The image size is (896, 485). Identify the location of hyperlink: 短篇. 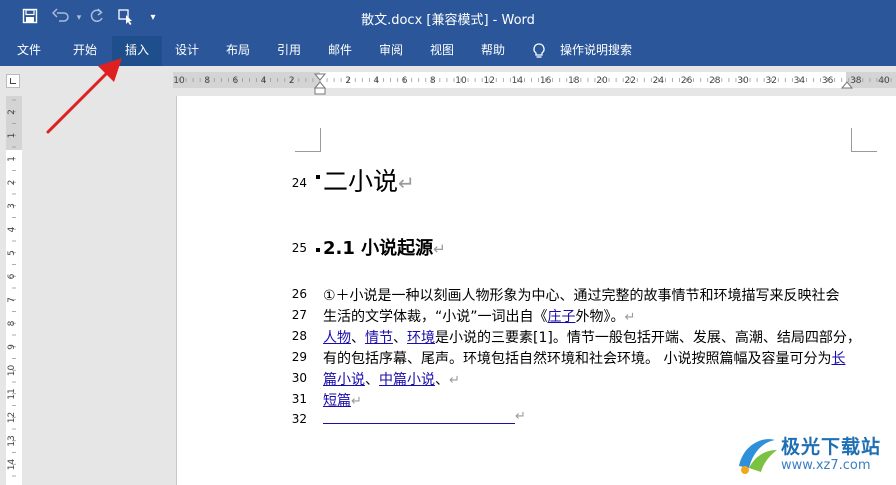
(337, 401).